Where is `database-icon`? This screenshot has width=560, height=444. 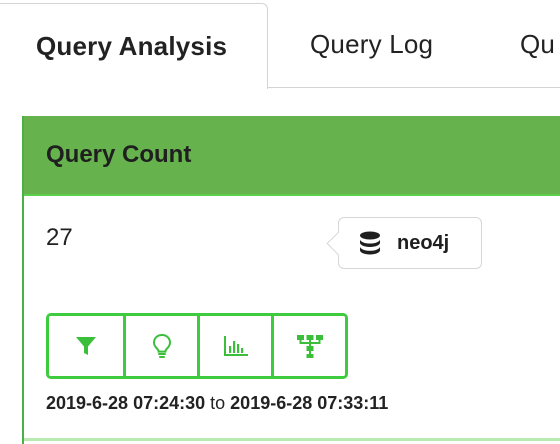
database-icon is located at coordinates (370, 243).